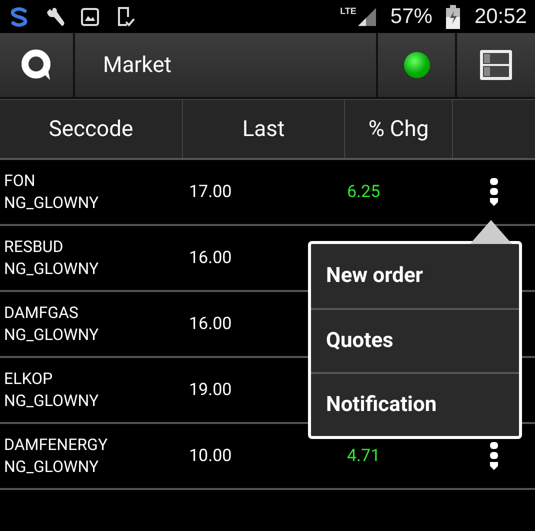 The height and width of the screenshot is (531, 535). What do you see at coordinates (491, 231) in the screenshot?
I see `popup-arrow` at bounding box center [491, 231].